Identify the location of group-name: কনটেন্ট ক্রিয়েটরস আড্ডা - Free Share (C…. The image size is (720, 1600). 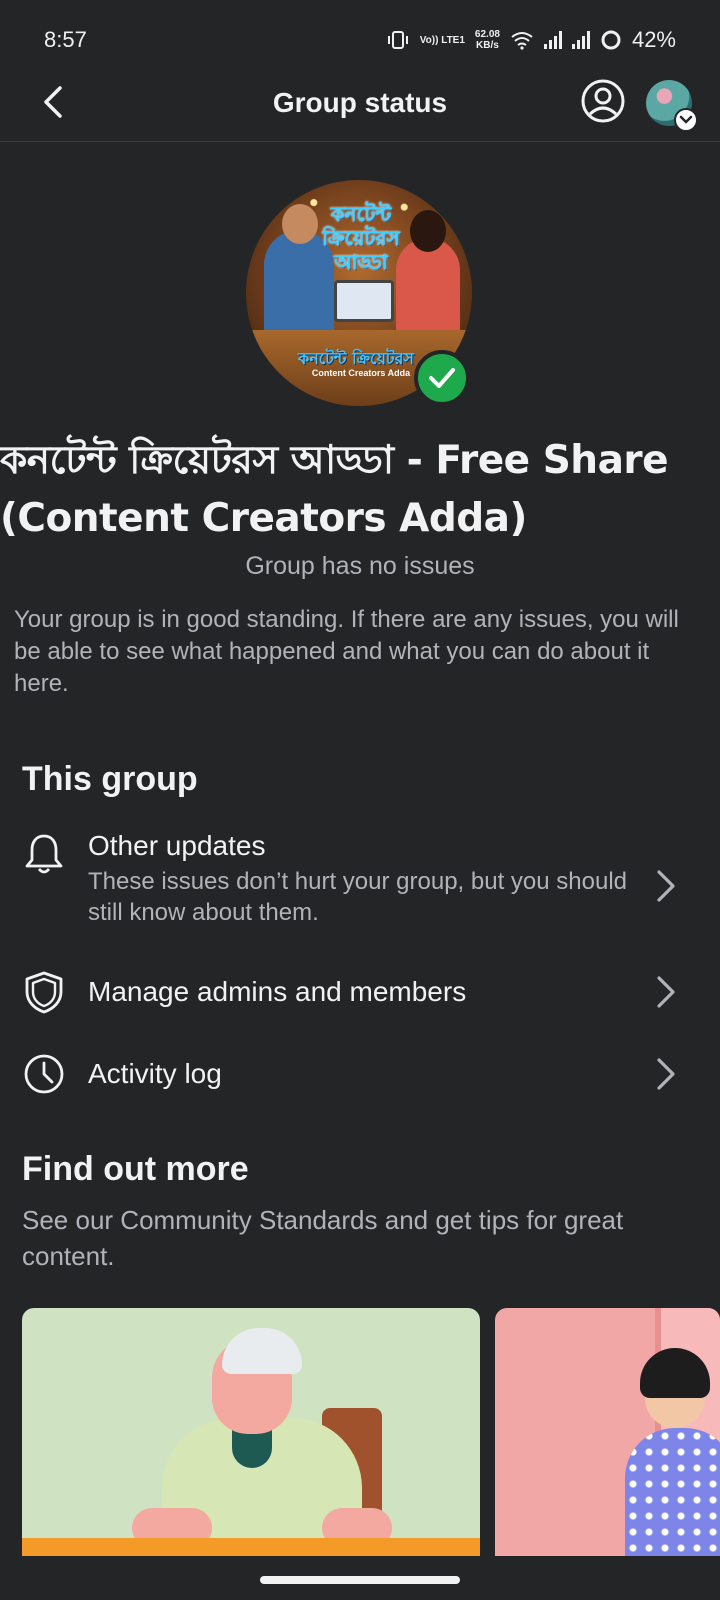
(334, 489).